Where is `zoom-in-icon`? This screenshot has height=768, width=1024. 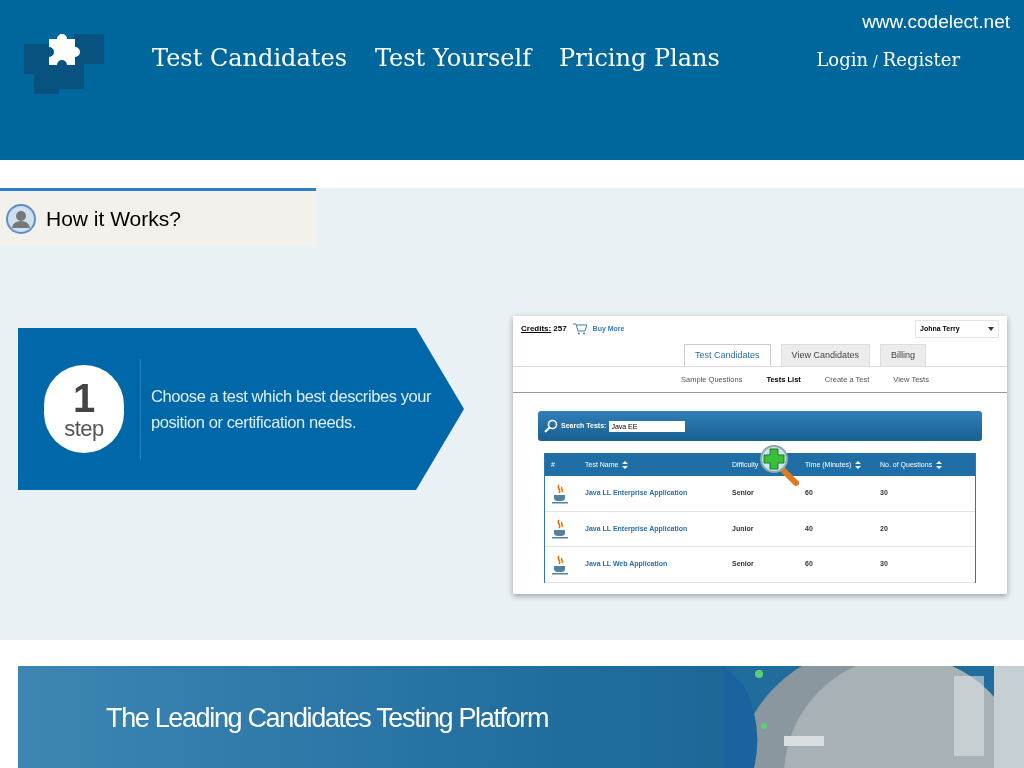 zoom-in-icon is located at coordinates (779, 465).